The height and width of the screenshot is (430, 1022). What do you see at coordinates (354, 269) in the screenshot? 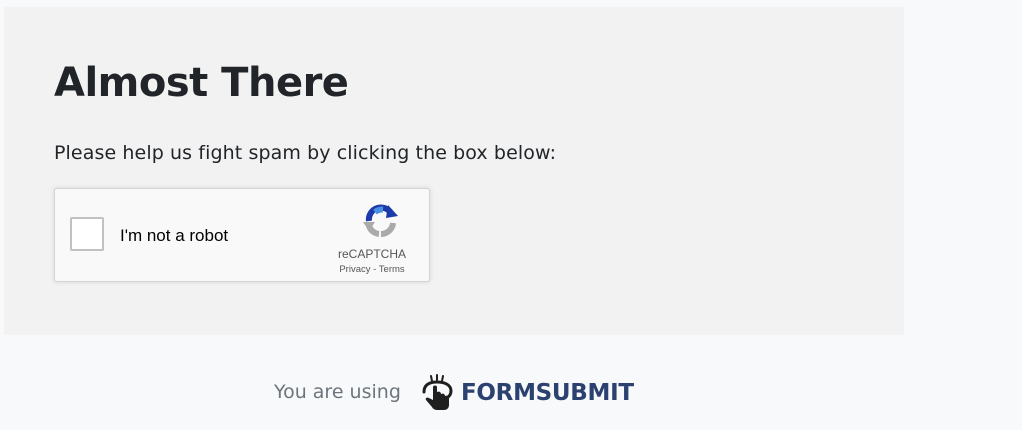
I see `recaptcha-privacy-link: Privacy` at bounding box center [354, 269].